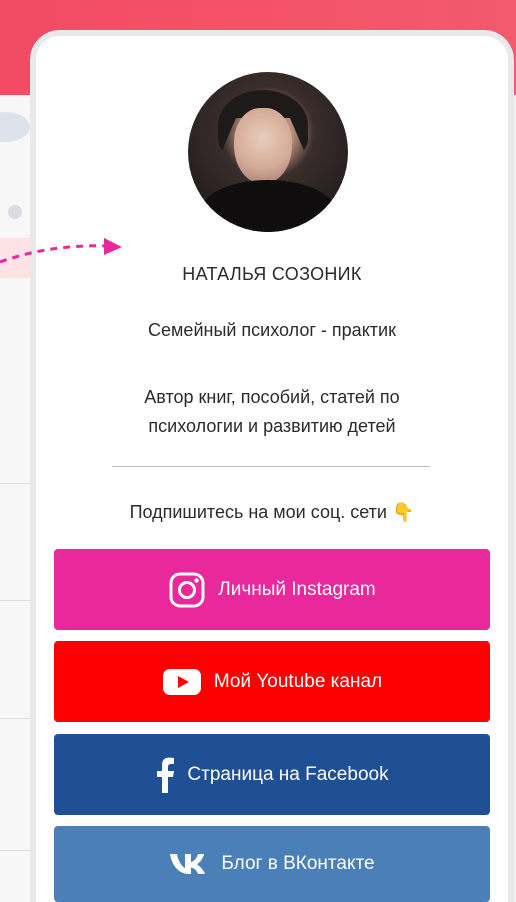 The height and width of the screenshot is (902, 516). Describe the element at coordinates (189, 864) in the screenshot. I see `vk-icon` at that location.